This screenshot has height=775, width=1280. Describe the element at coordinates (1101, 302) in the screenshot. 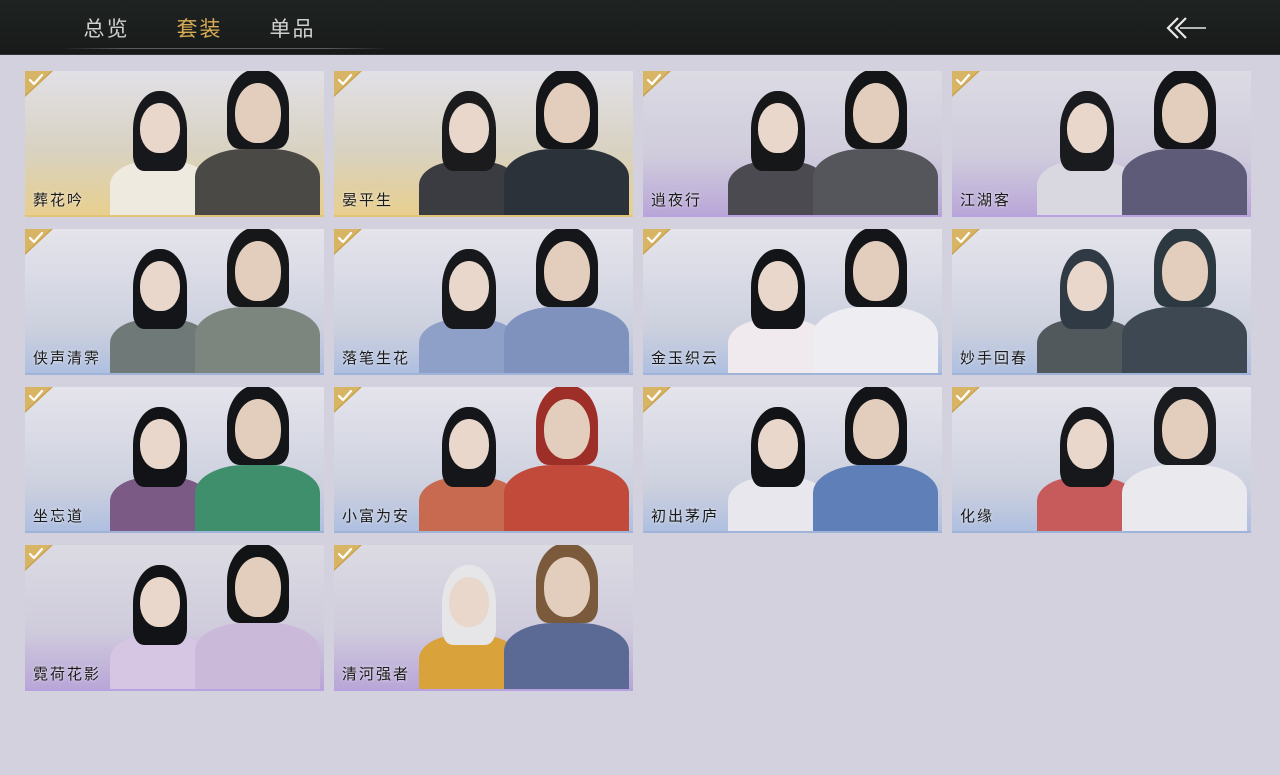

I see `outfit-card: 妙手回春` at that location.